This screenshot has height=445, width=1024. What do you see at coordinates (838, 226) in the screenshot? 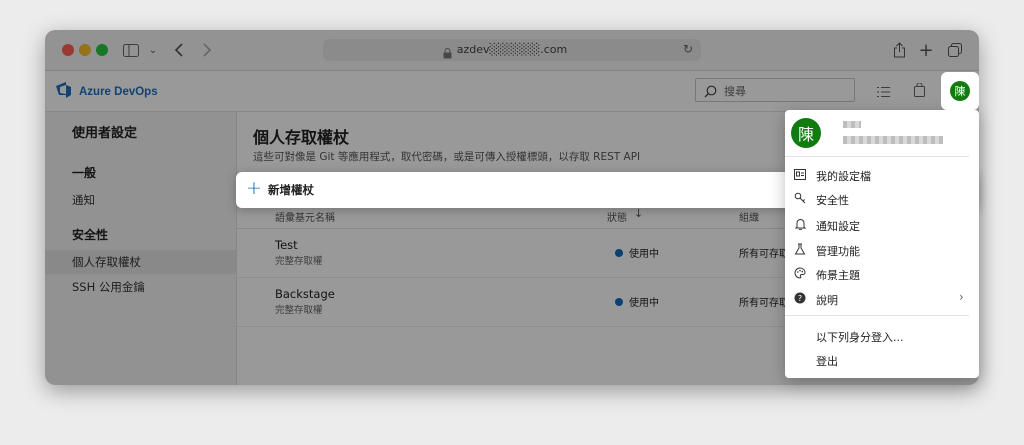
I see `menu-item-label: 通知設定` at bounding box center [838, 226].